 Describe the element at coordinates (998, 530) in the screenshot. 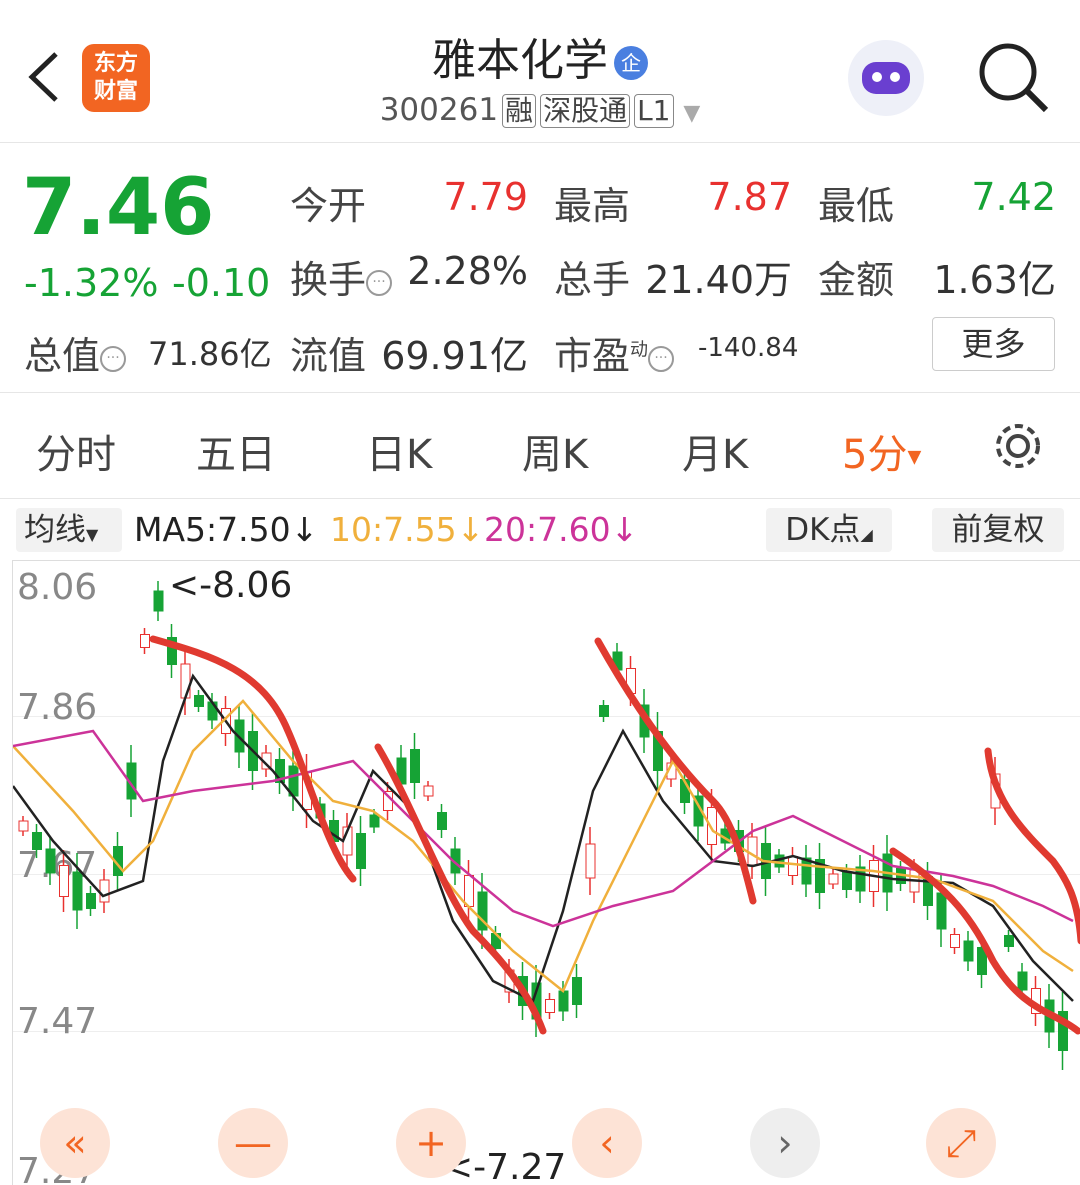

I see `adjust-button: 前复权` at that location.